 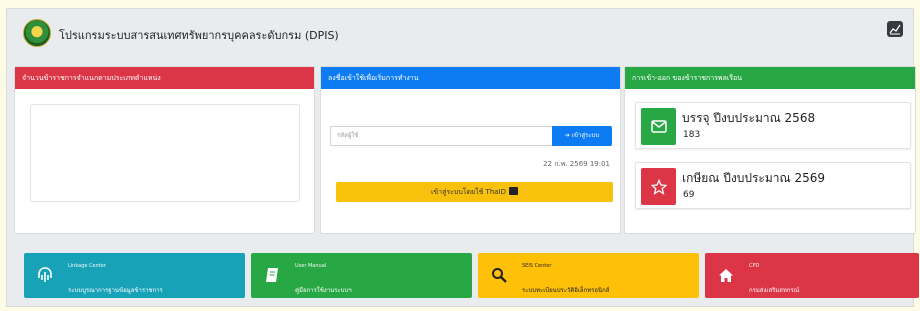 What do you see at coordinates (323, 290) in the screenshot?
I see `user-manual-title: คู่มือการใช้งานระบบฯ` at bounding box center [323, 290].